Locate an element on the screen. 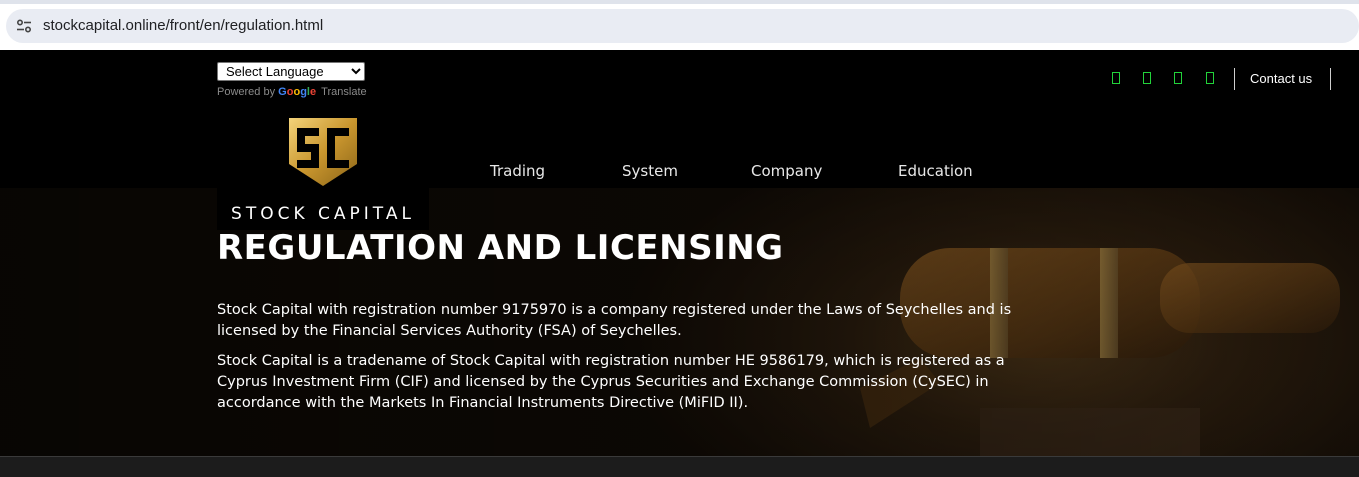  google-letter: g is located at coordinates (303, 92).